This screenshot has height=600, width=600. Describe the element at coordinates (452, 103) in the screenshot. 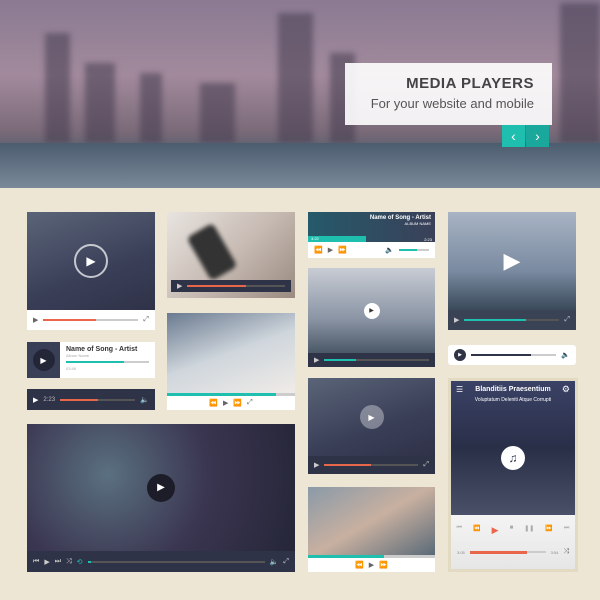

I see `page-subtitle: For your website and mobile` at that location.